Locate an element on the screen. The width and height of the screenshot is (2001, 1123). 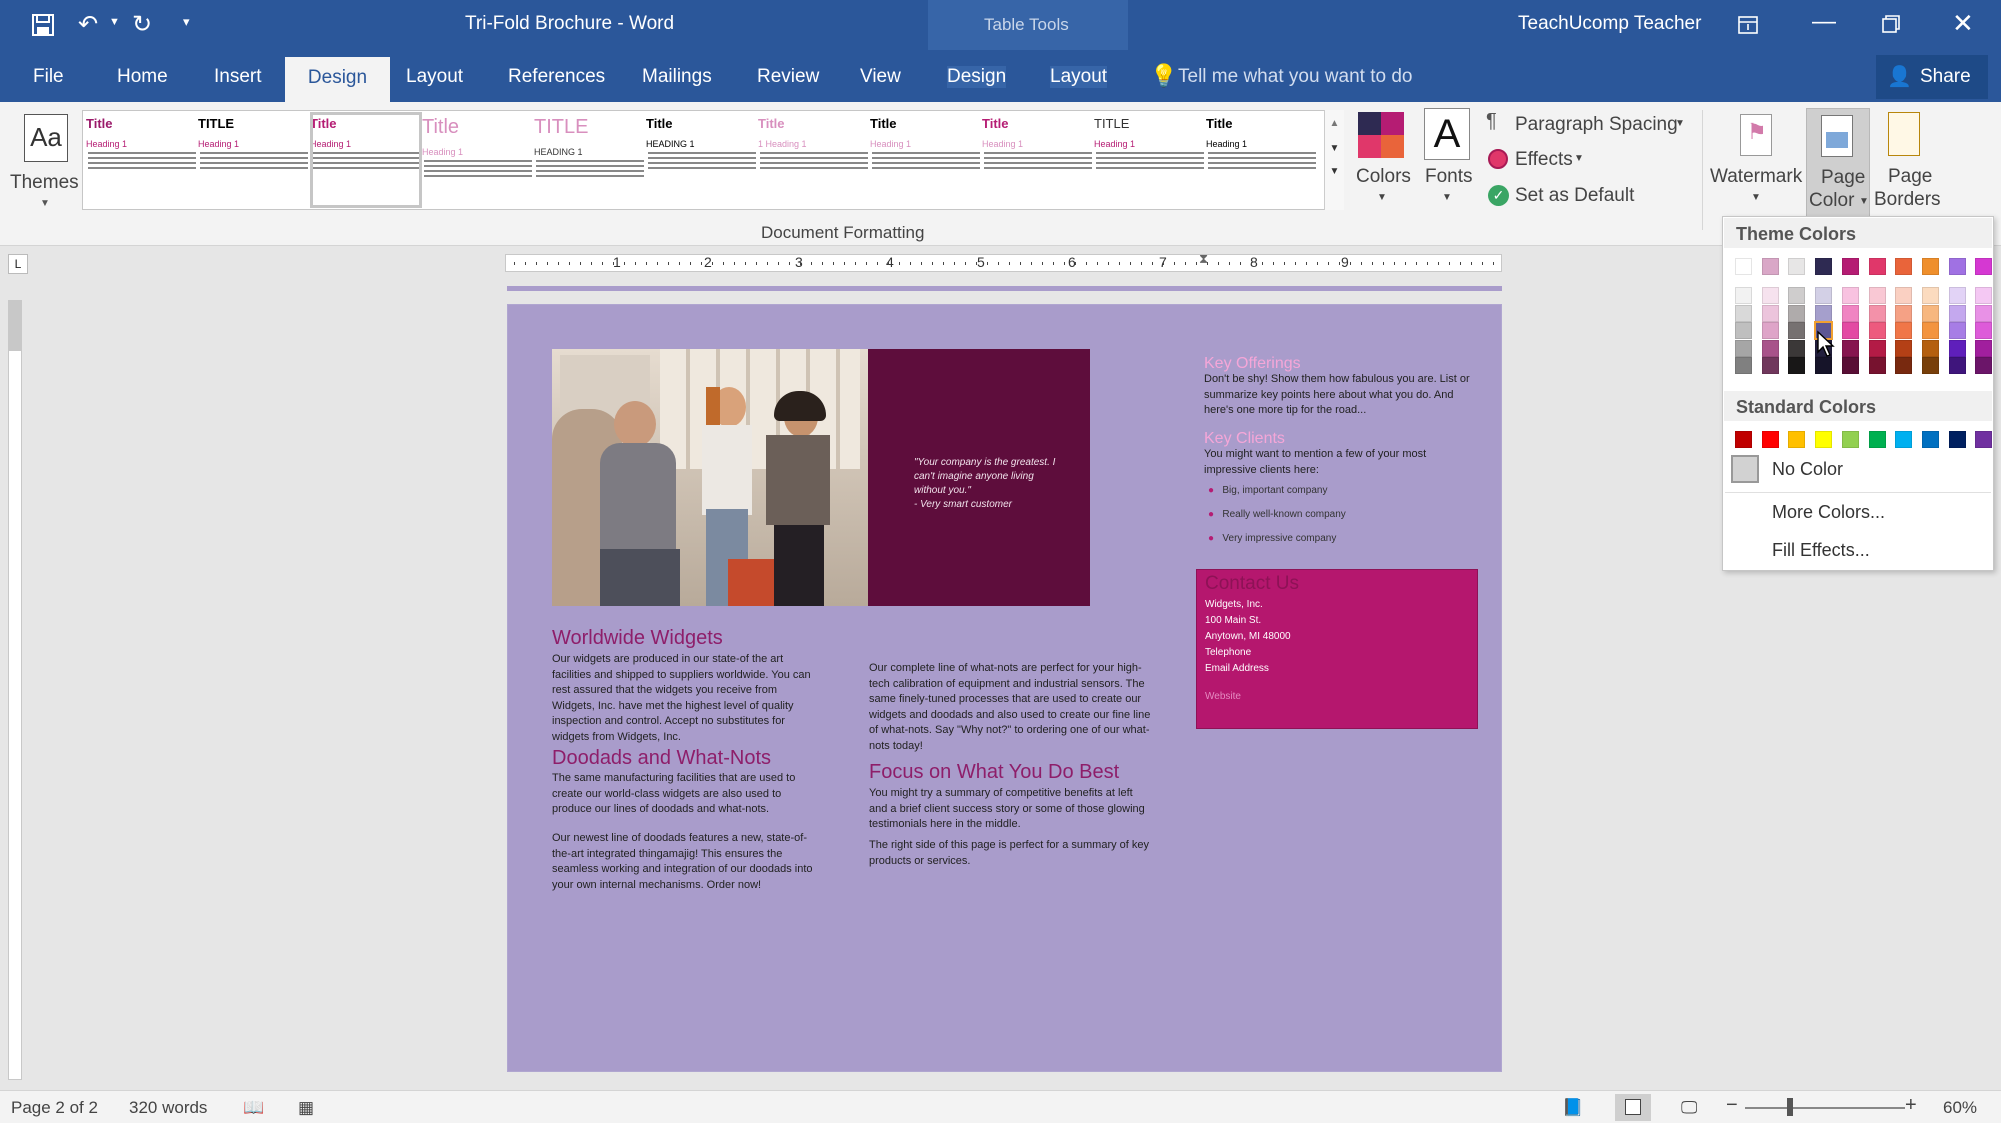
web-layout-icon: 🖵 is located at coordinates (1689, 1108).